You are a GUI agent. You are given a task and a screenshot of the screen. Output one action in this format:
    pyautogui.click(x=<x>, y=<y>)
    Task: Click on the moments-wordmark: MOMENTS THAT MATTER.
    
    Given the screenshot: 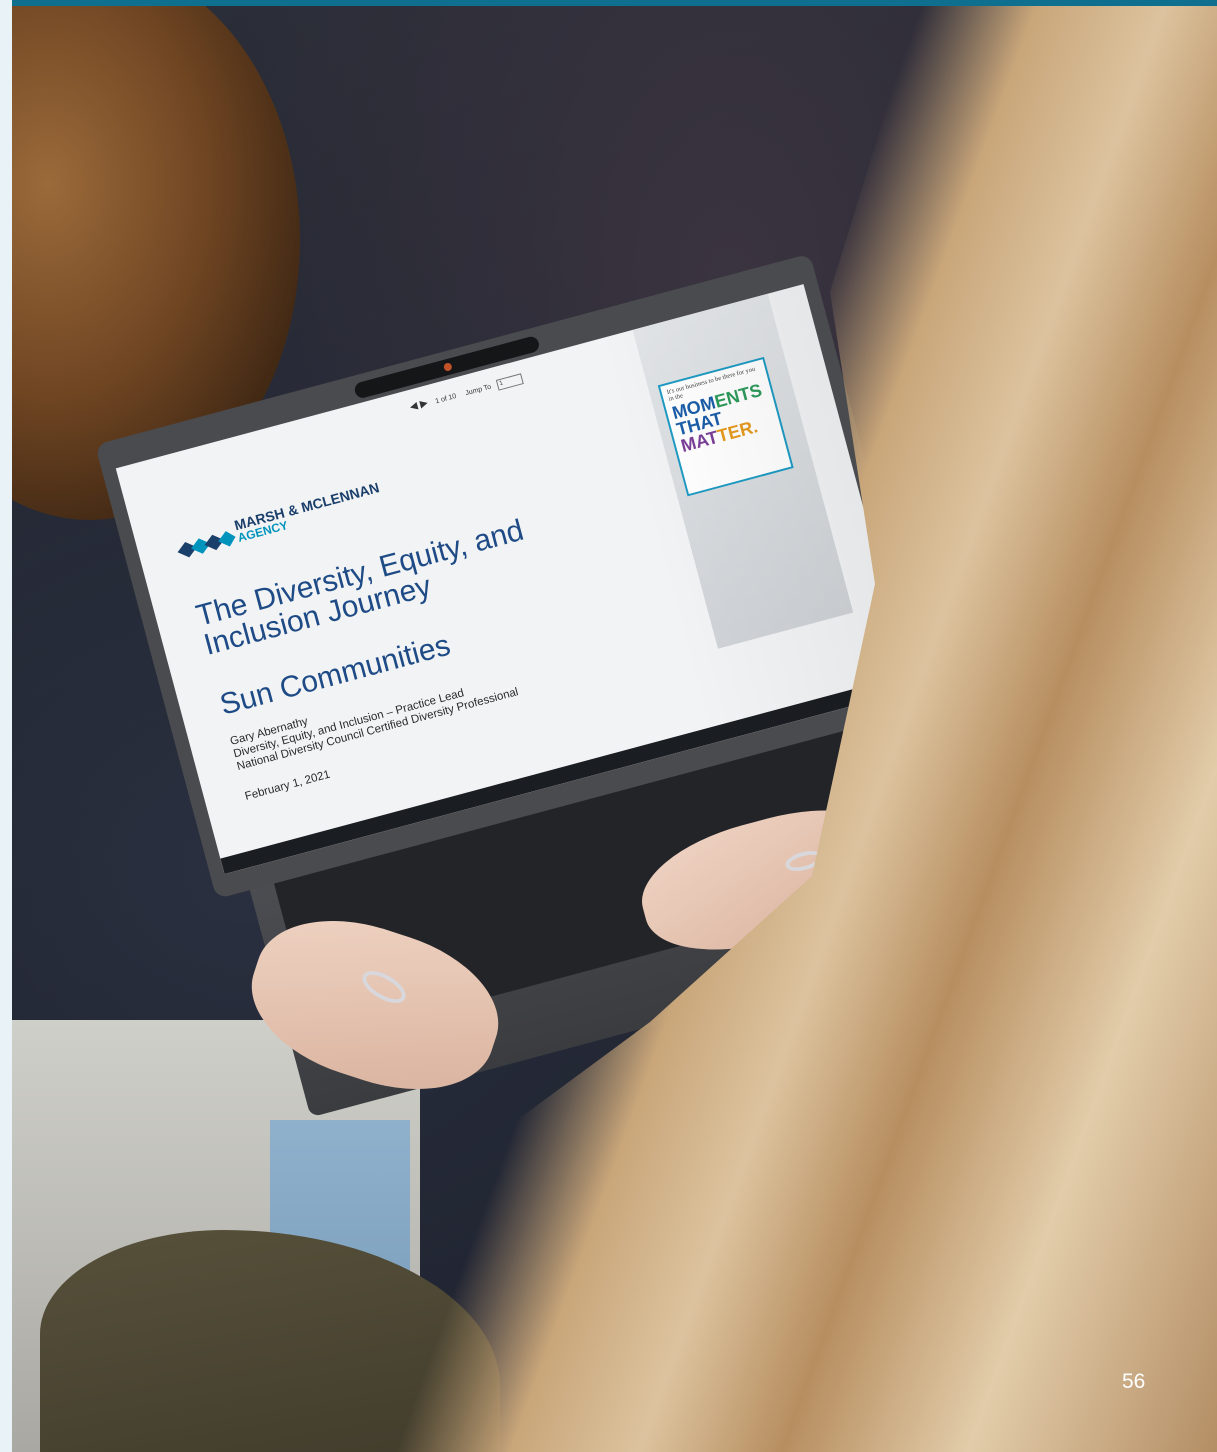 What is the action you would take?
    pyautogui.click(x=722, y=417)
    